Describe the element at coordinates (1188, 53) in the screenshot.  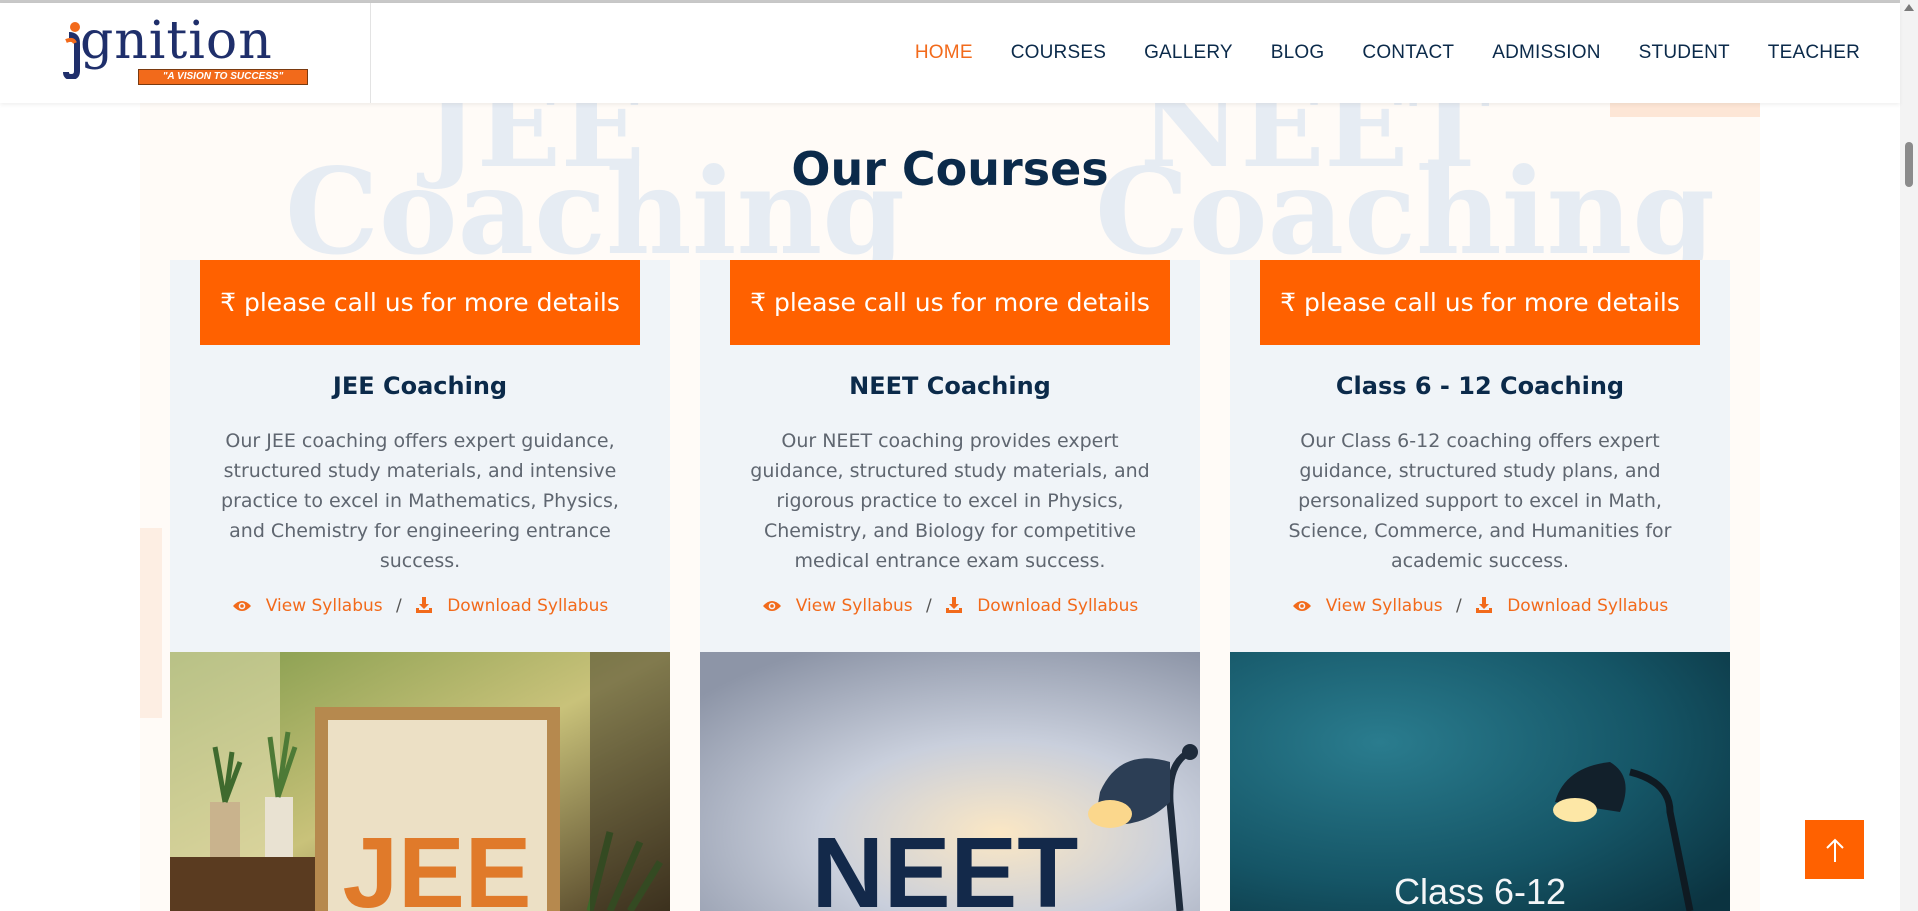
I see `nav-gallery: GALLERY` at that location.